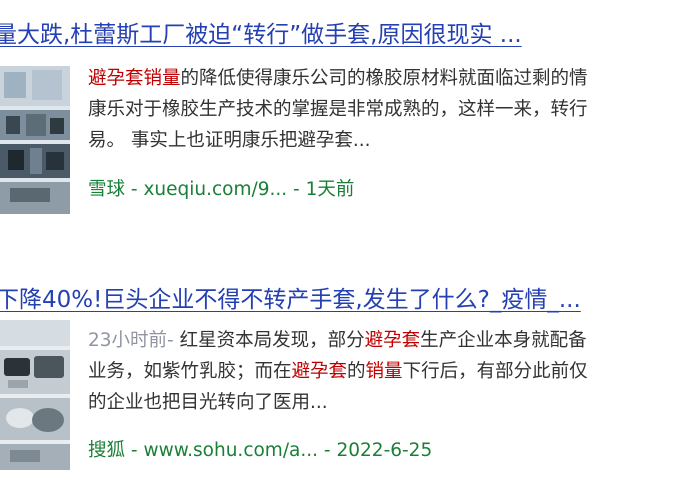  Describe the element at coordinates (107, 450) in the screenshot. I see `source-site: 搜狐` at that location.